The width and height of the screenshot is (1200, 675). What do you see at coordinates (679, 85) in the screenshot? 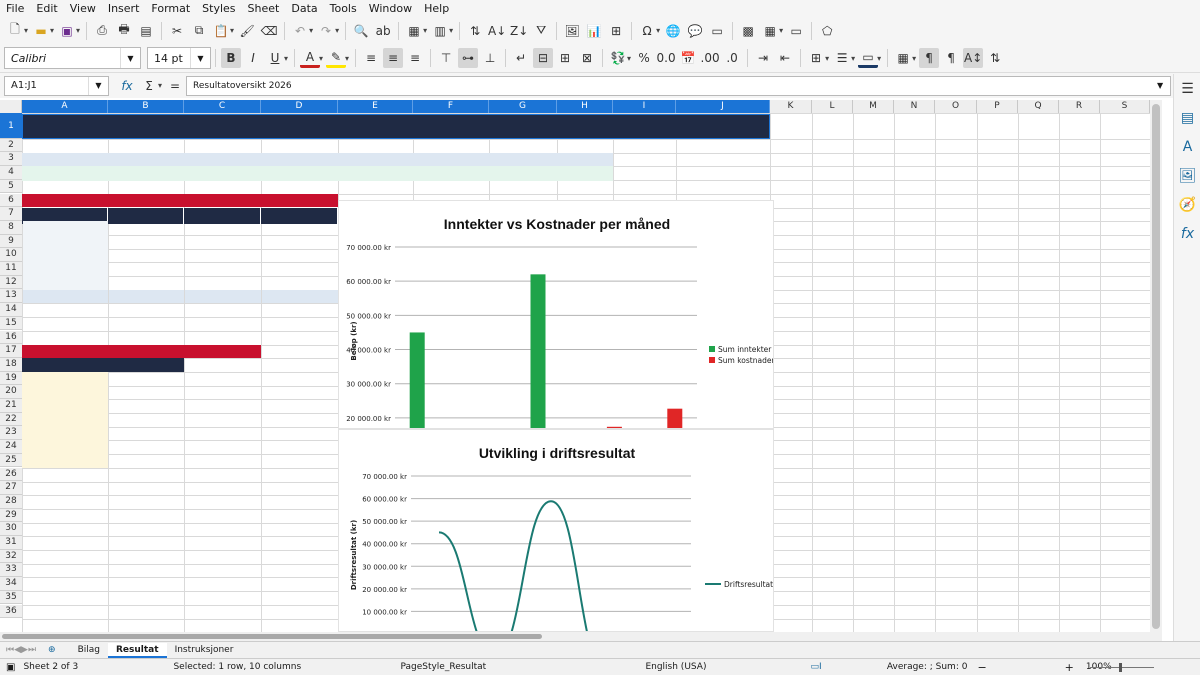
I see `formula-input: Resultatoversikt 2026 ▼` at bounding box center [679, 85].